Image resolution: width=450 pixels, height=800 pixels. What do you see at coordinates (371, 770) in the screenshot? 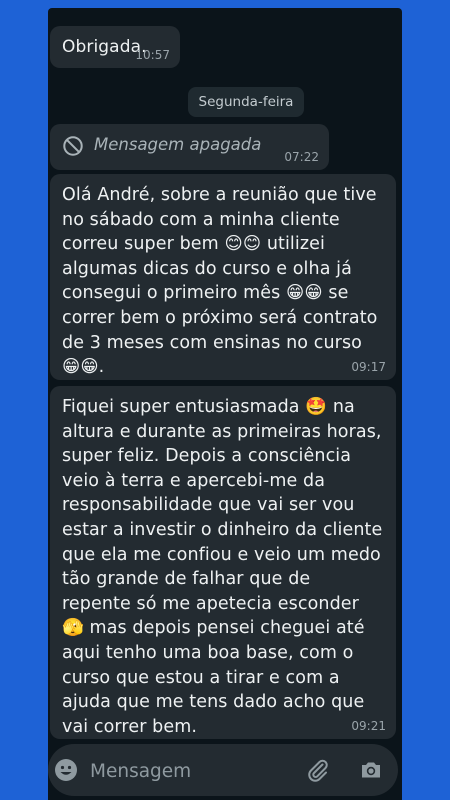
I see `camera-icon` at bounding box center [371, 770].